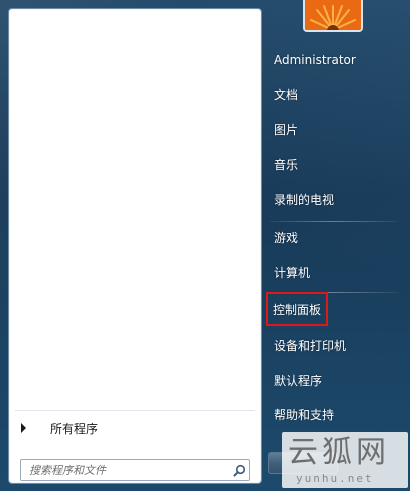  I want to click on default-programs-link: 默认程序, so click(334, 380).